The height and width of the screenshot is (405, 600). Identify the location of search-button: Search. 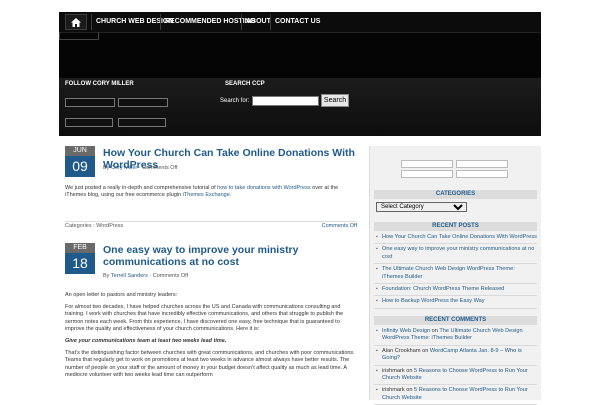
(335, 100).